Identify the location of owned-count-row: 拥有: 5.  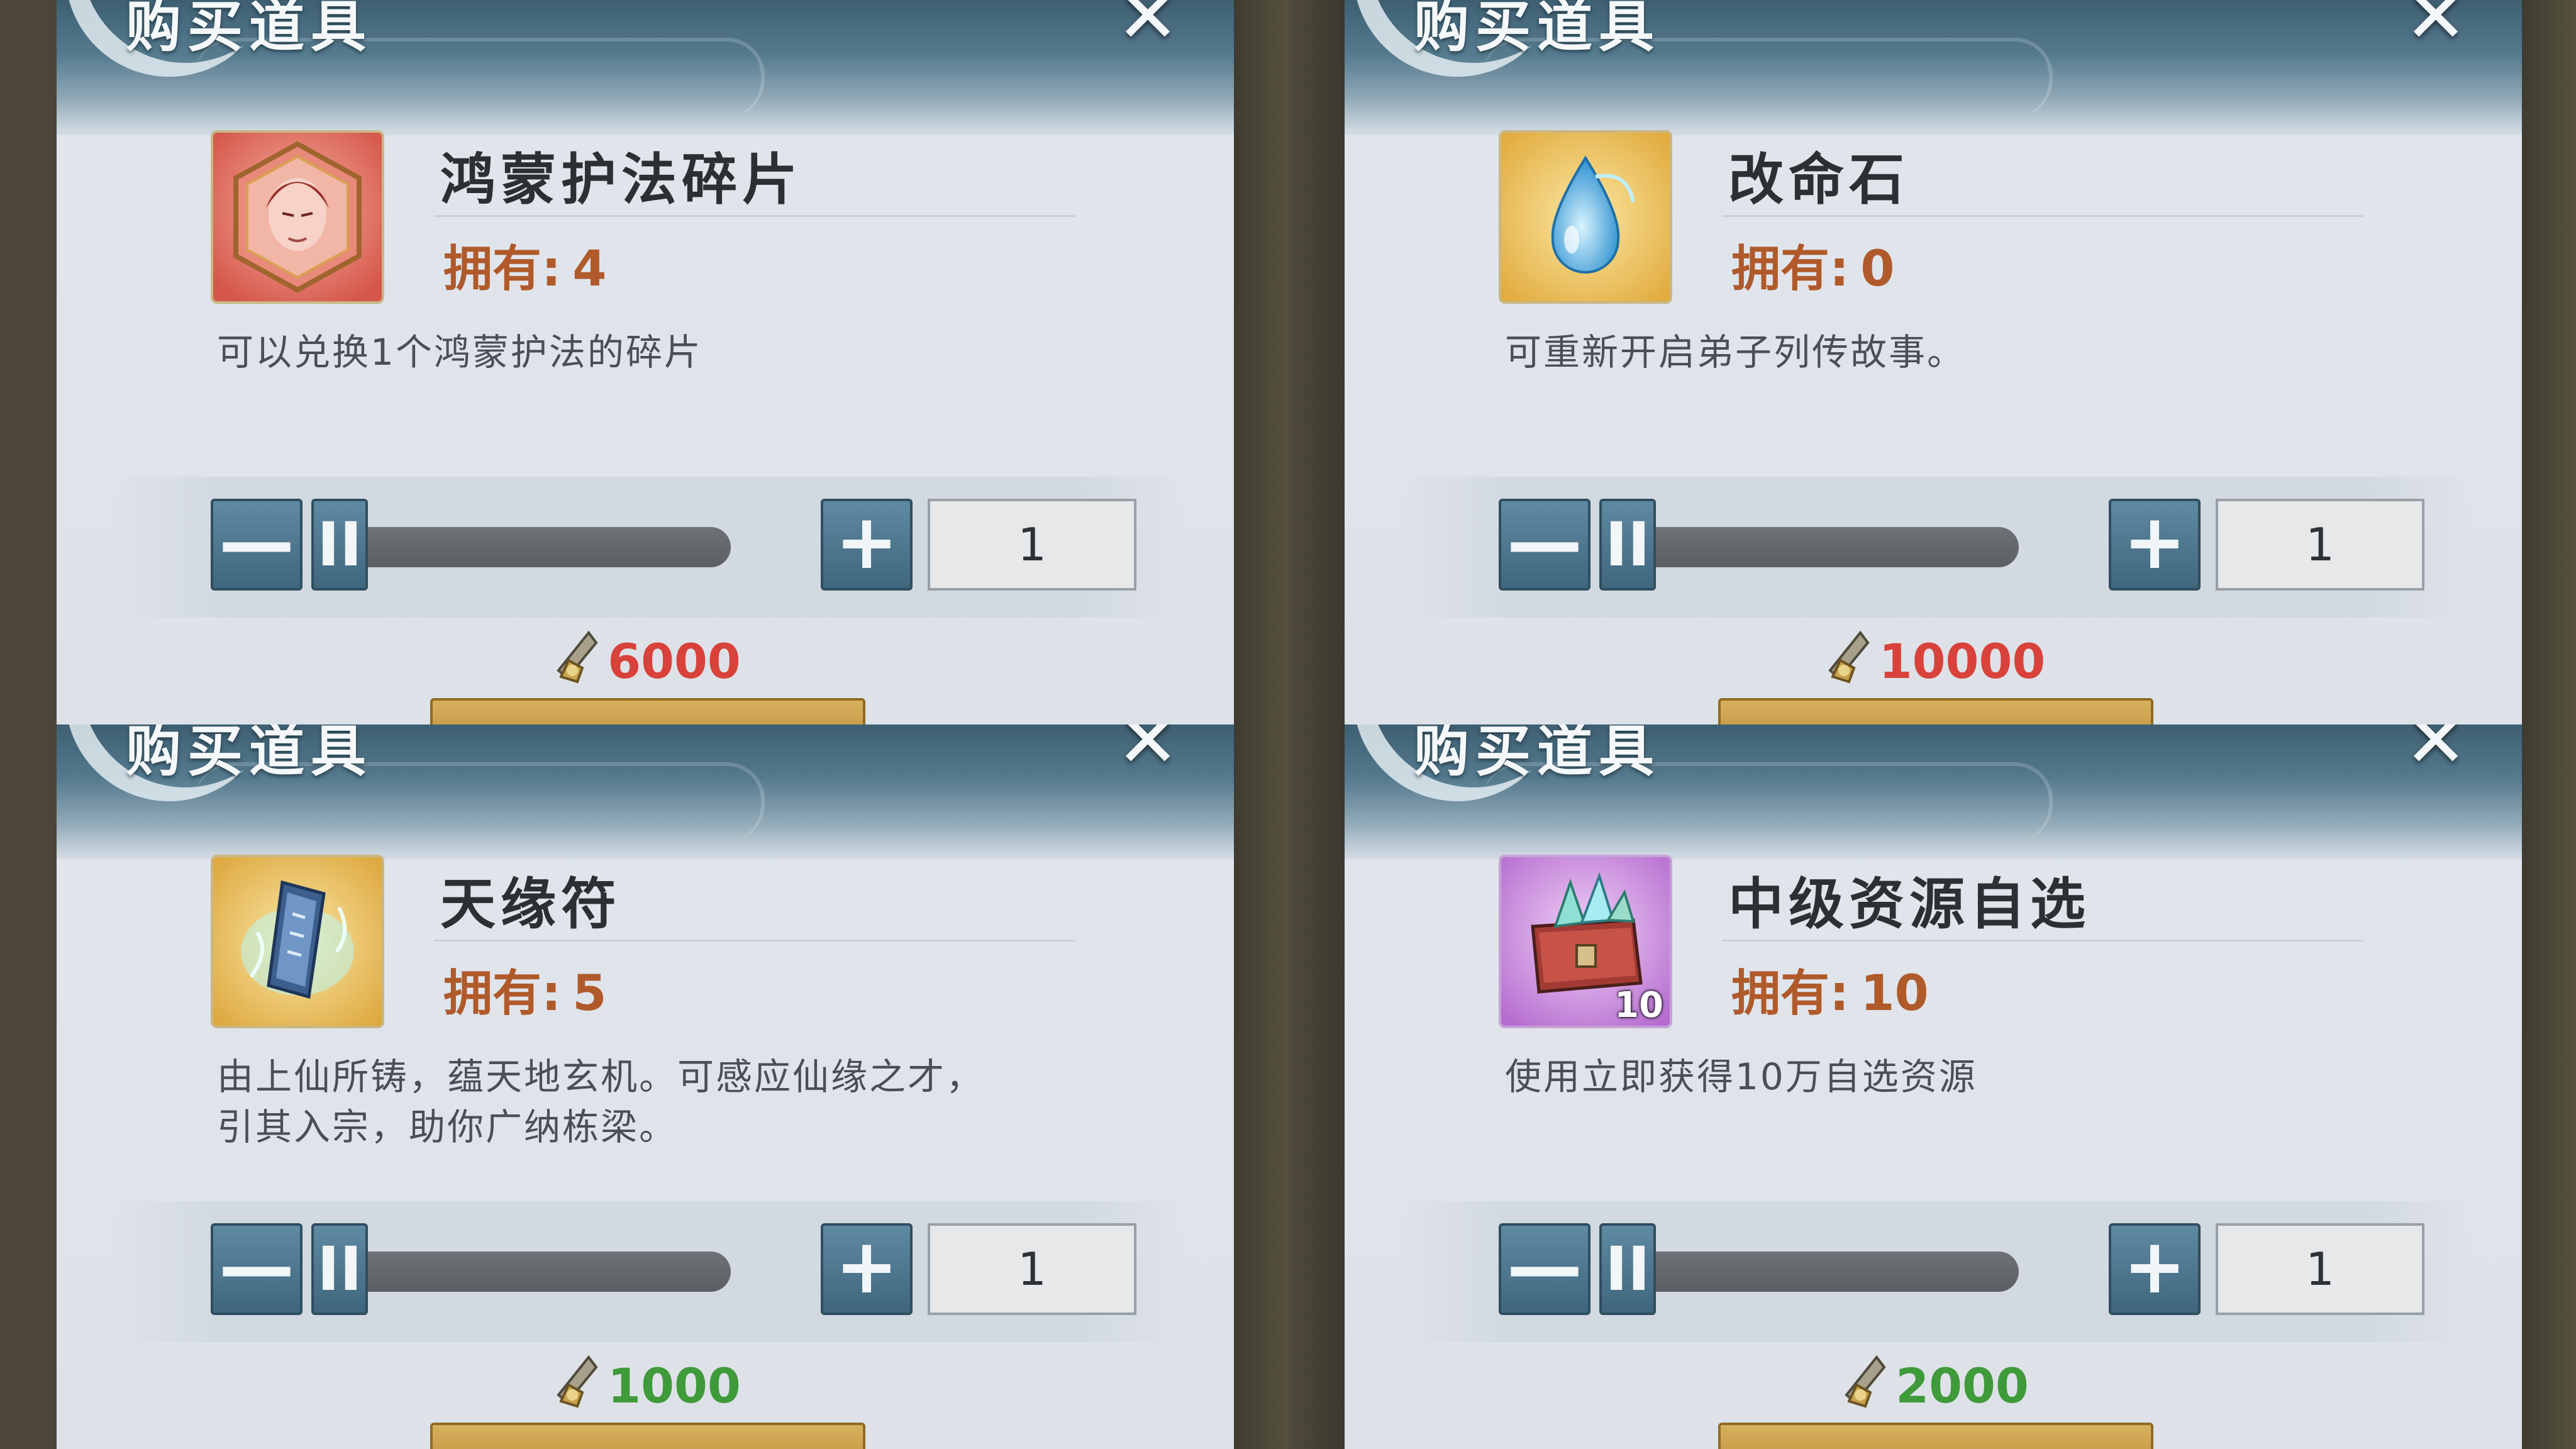
(524, 989).